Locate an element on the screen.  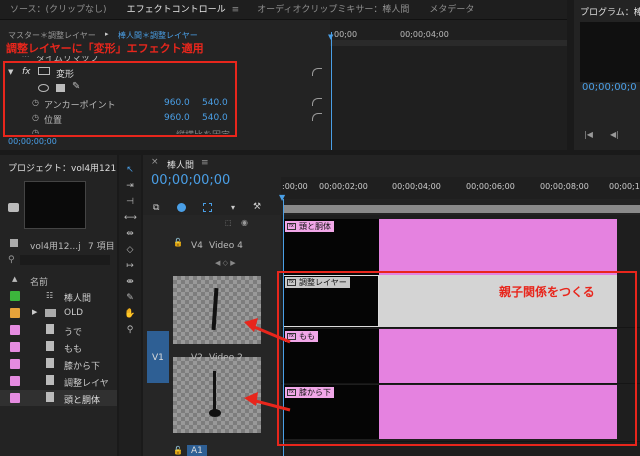
arrow-thigh-to-shin is located at coordinates (267, 402).